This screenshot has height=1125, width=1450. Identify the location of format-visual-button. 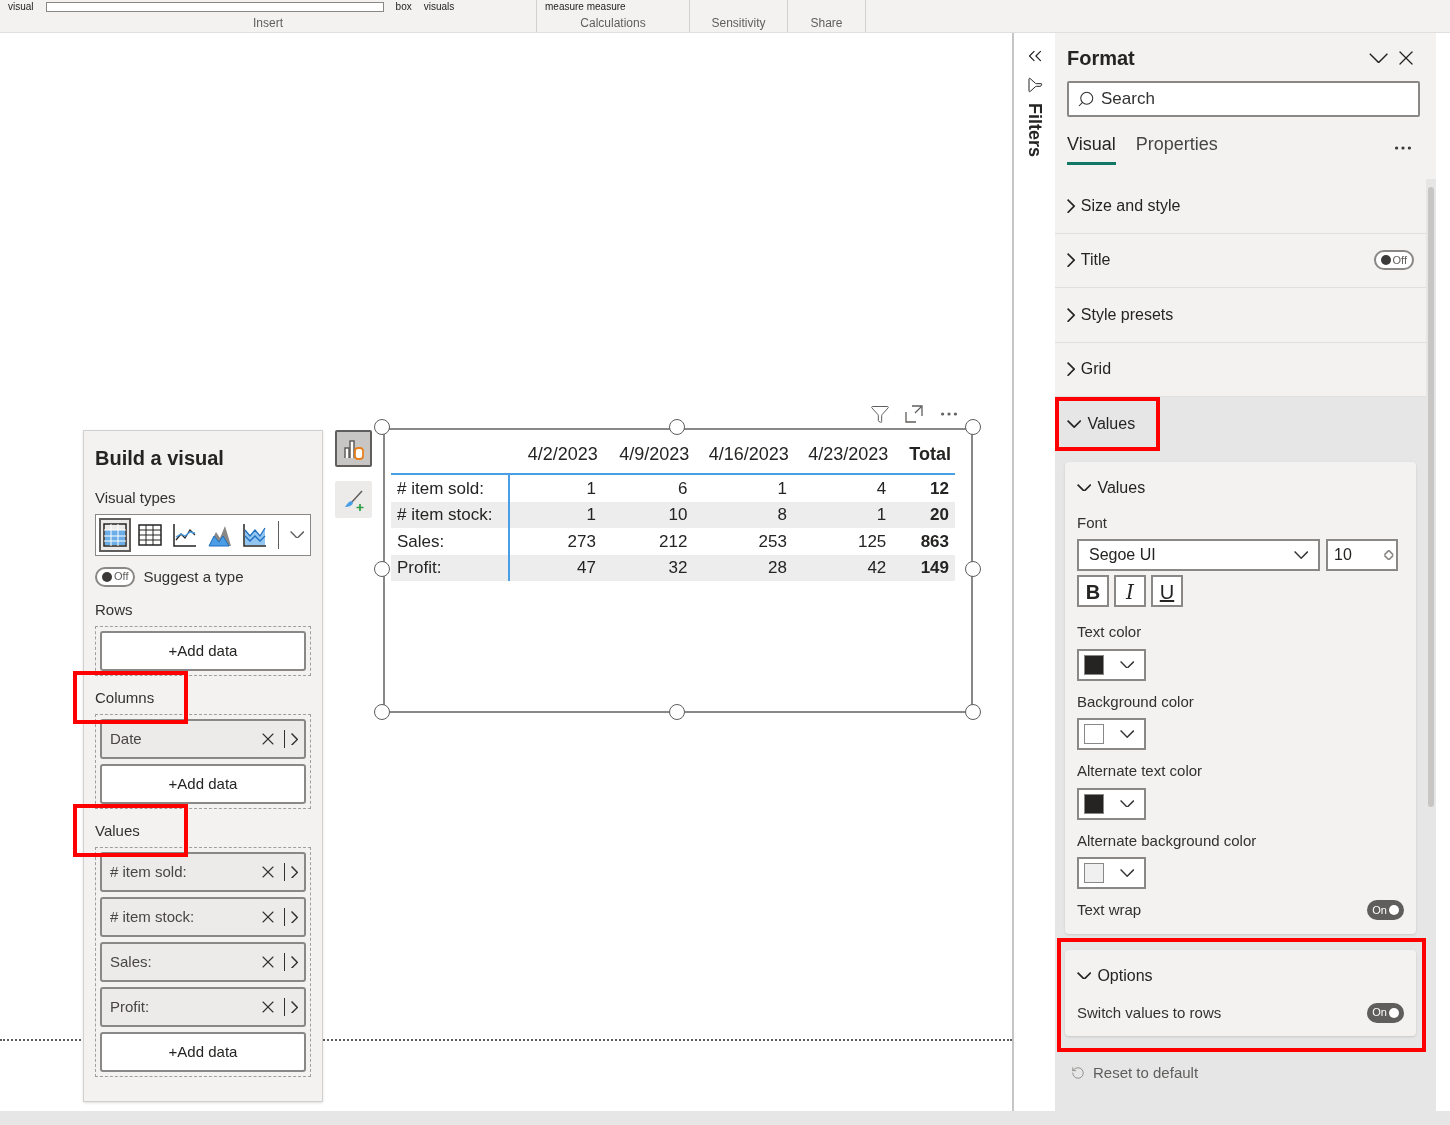
(353, 499).